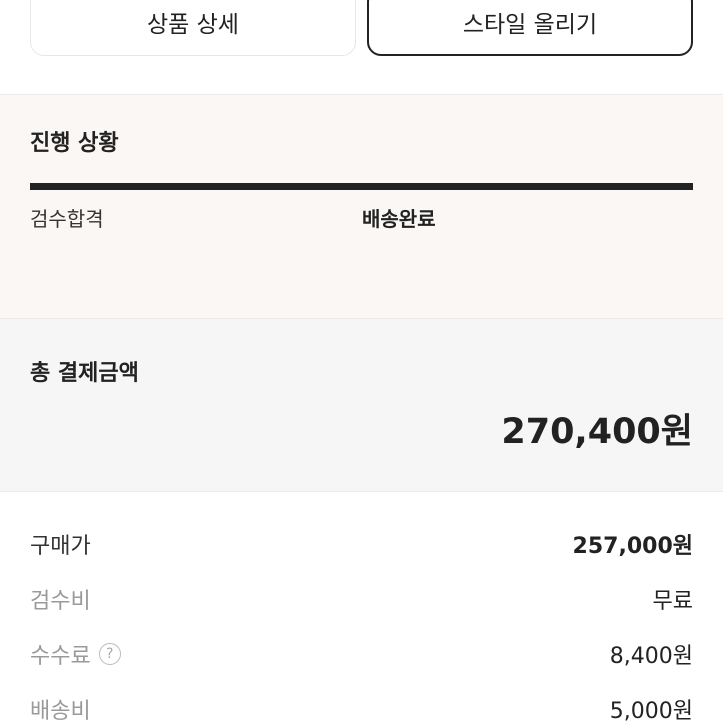 The image size is (723, 727). Describe the element at coordinates (651, 711) in the screenshot. I see `breakdown-value: 5,000원` at that location.